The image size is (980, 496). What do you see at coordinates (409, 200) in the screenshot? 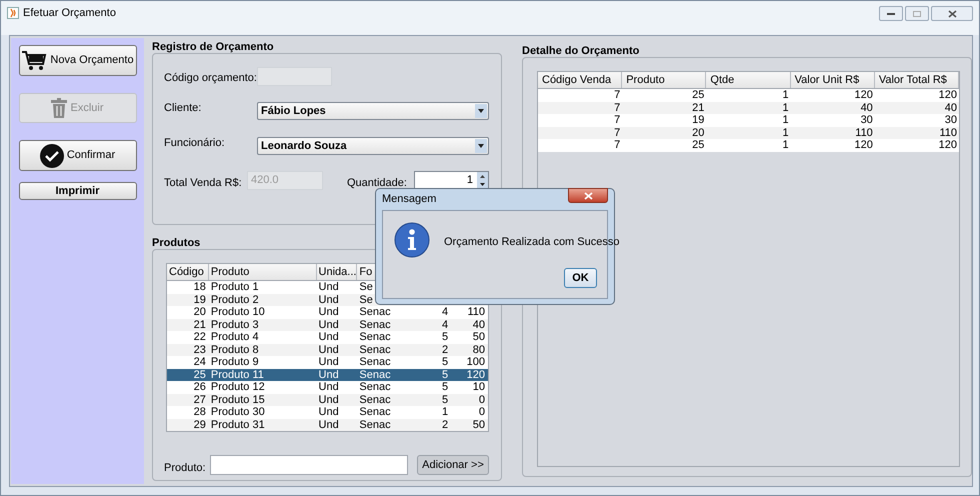
I see `dialog-title: Mensagem` at bounding box center [409, 200].